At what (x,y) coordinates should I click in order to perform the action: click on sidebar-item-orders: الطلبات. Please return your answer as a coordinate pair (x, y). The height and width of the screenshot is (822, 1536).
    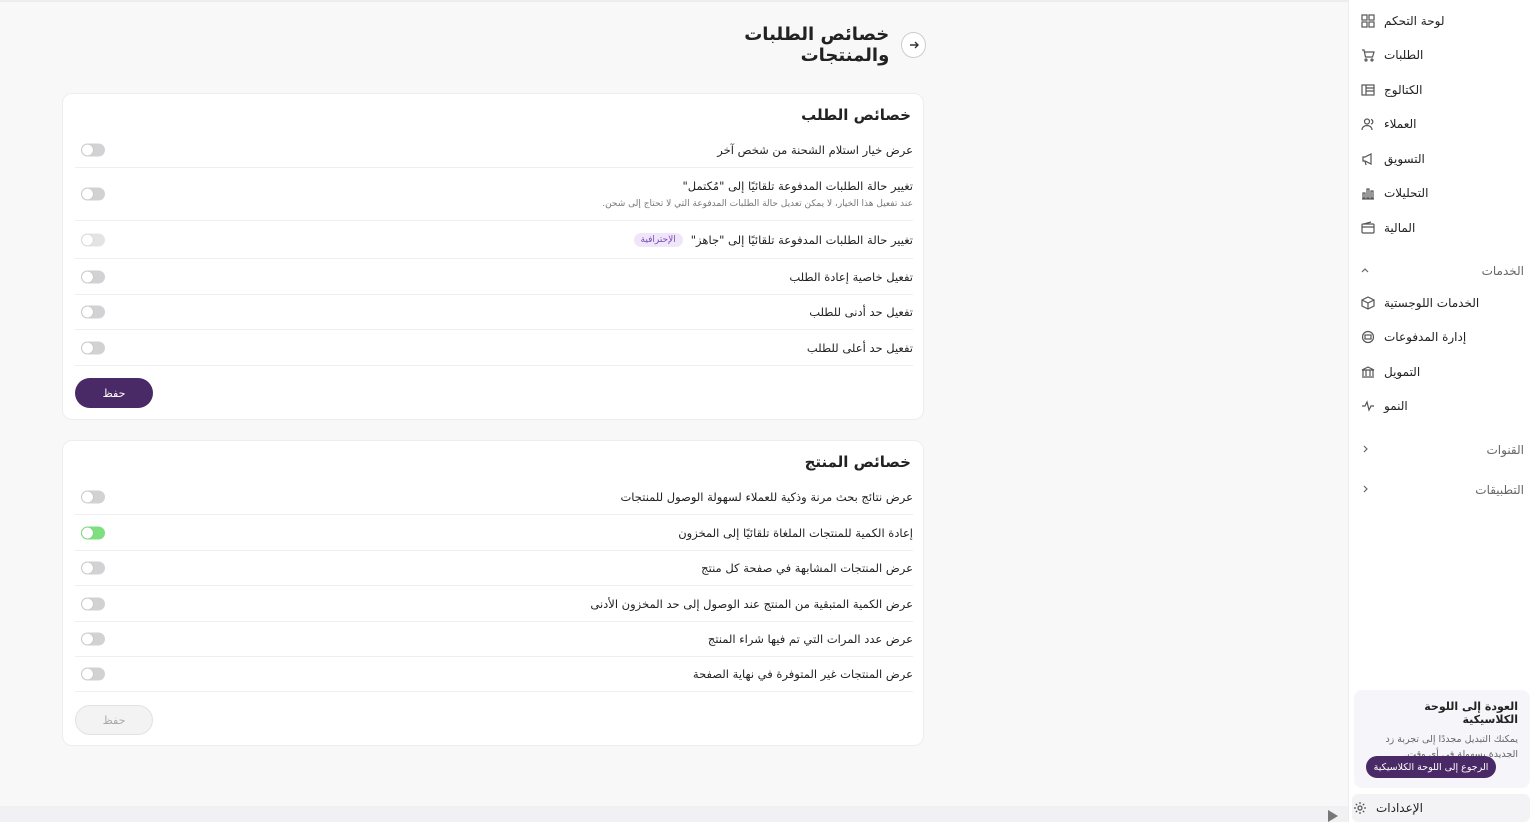
    Looking at the image, I should click on (1442, 55).